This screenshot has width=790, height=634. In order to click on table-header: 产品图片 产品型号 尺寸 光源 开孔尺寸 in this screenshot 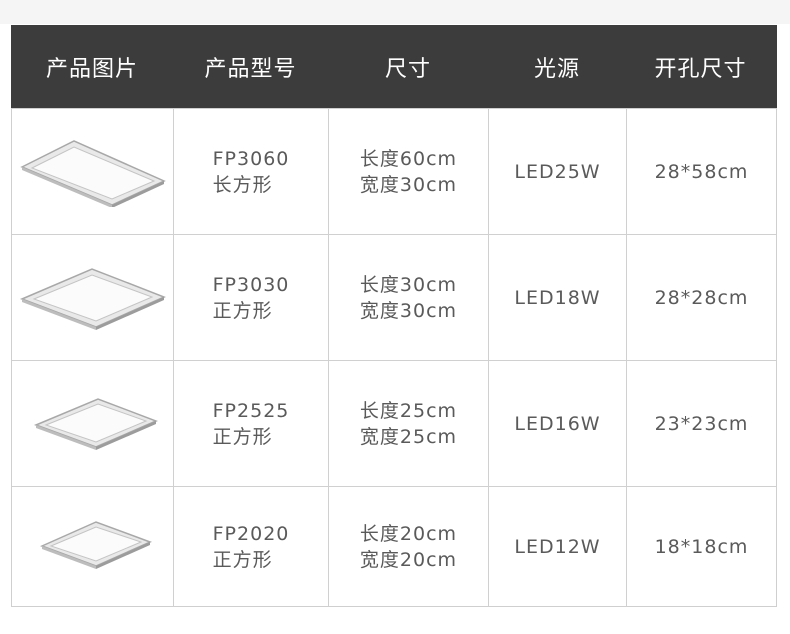, I will do `click(394, 66)`.